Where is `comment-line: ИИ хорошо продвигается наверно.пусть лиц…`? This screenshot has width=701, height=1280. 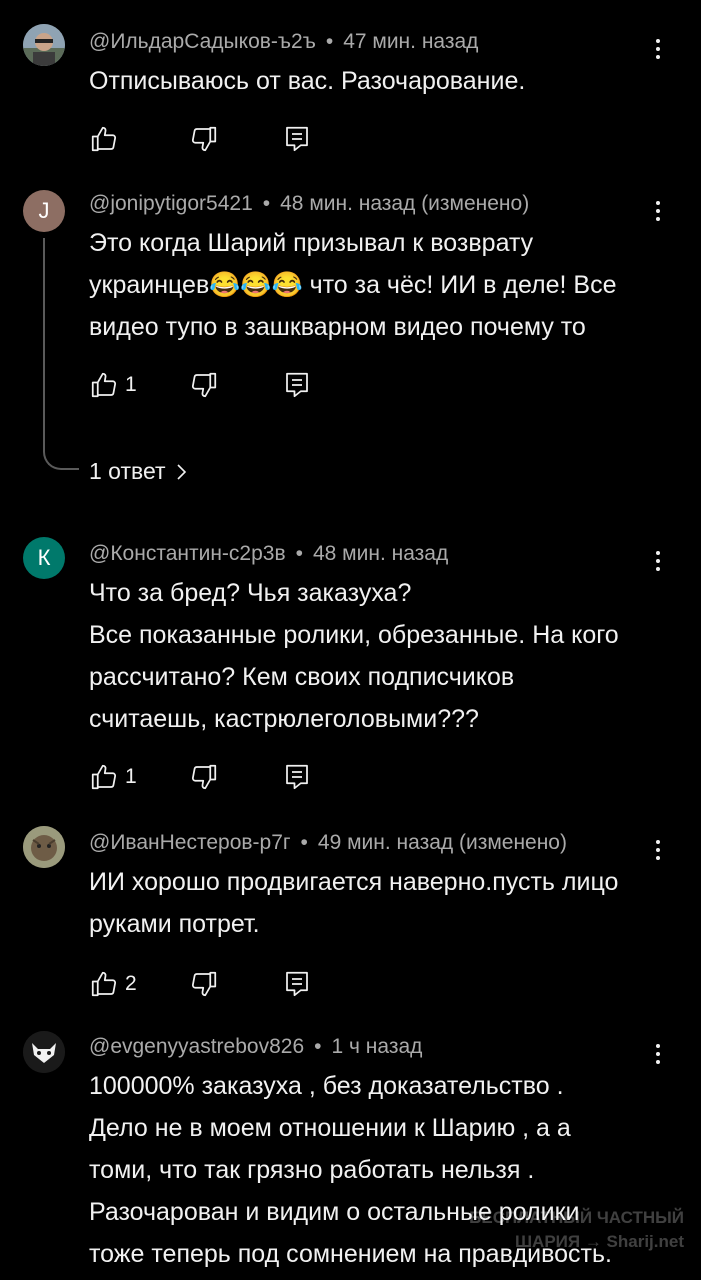 comment-line: ИИ хорошо продвигается наверно.пусть лиц… is located at coordinates (354, 882).